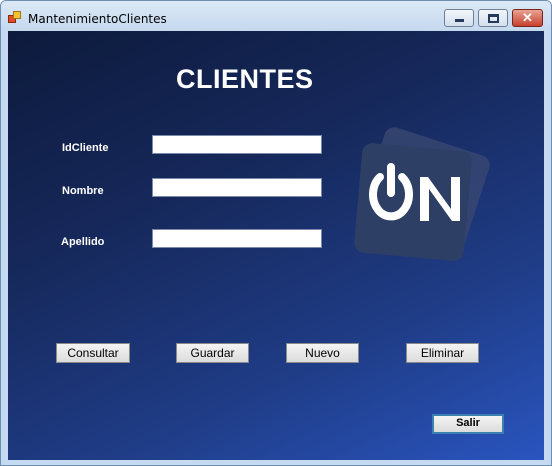 The height and width of the screenshot is (466, 552). Describe the element at coordinates (83, 191) in the screenshot. I see `nombre-label: Nombre` at that location.